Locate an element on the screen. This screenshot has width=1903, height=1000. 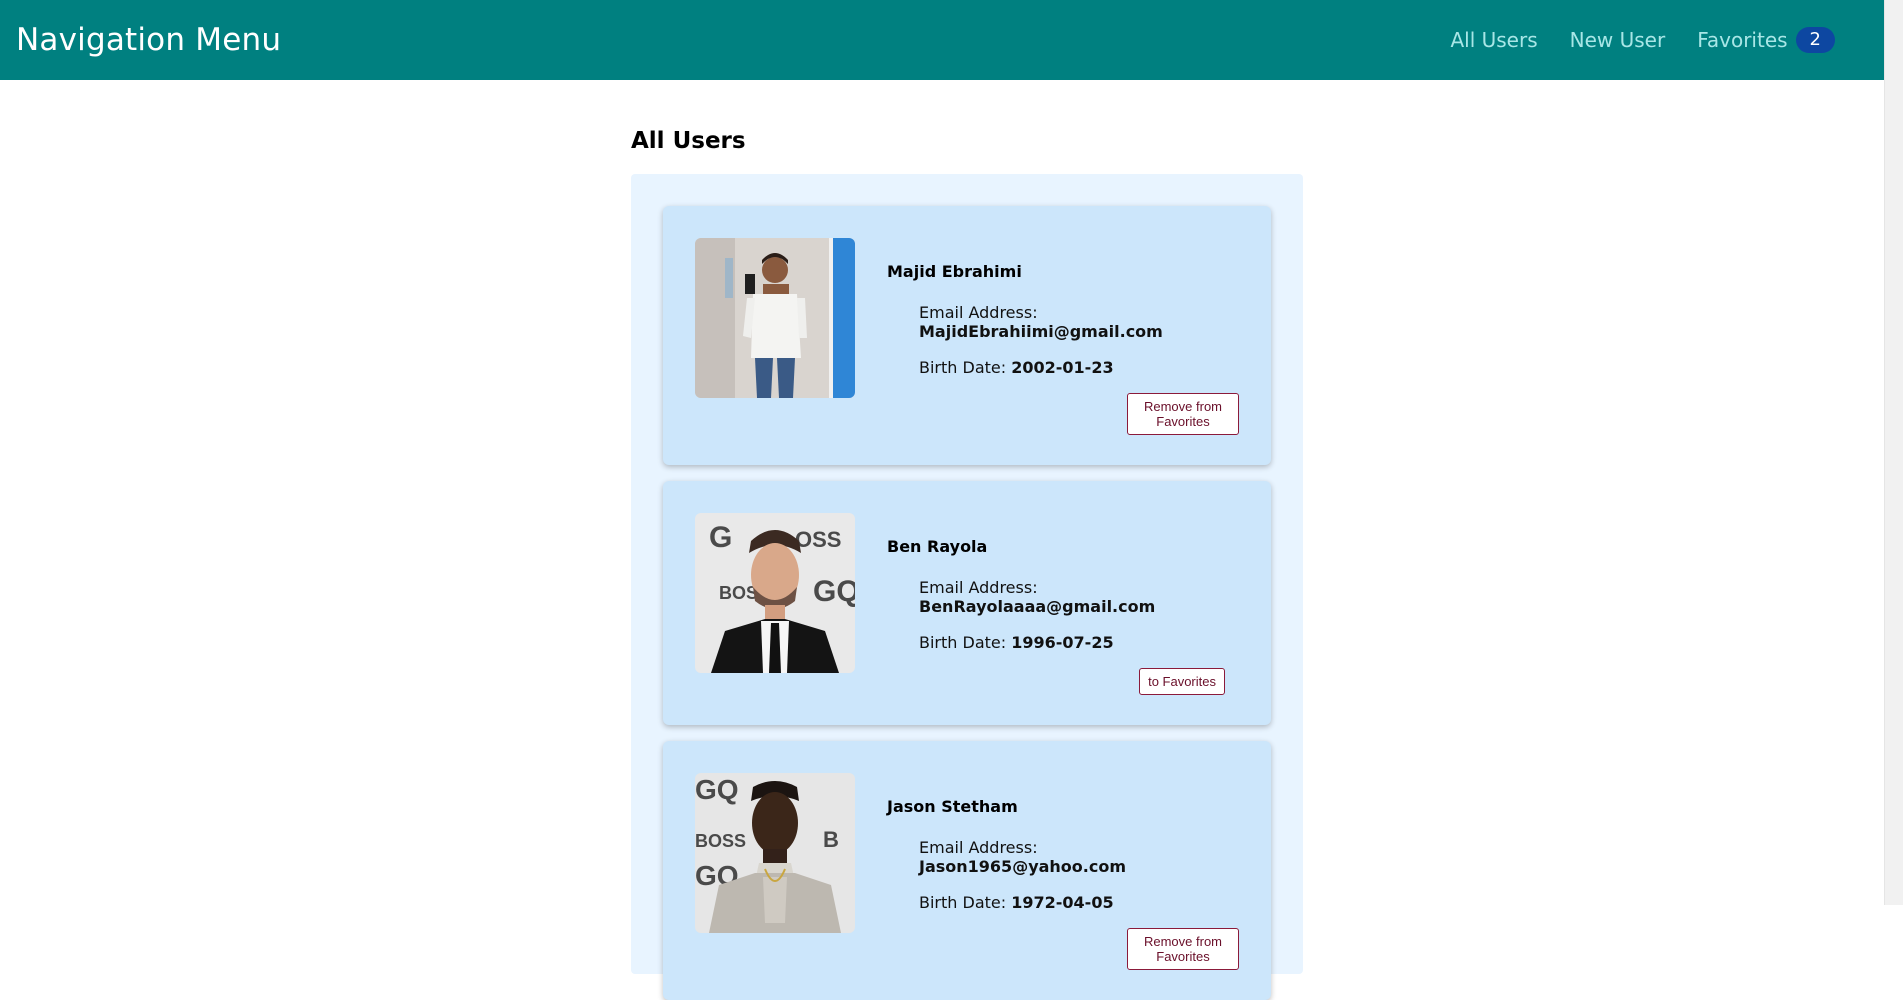
birth-date-row: Birth Date: 2002-01-23 is located at coordinates (1079, 367).